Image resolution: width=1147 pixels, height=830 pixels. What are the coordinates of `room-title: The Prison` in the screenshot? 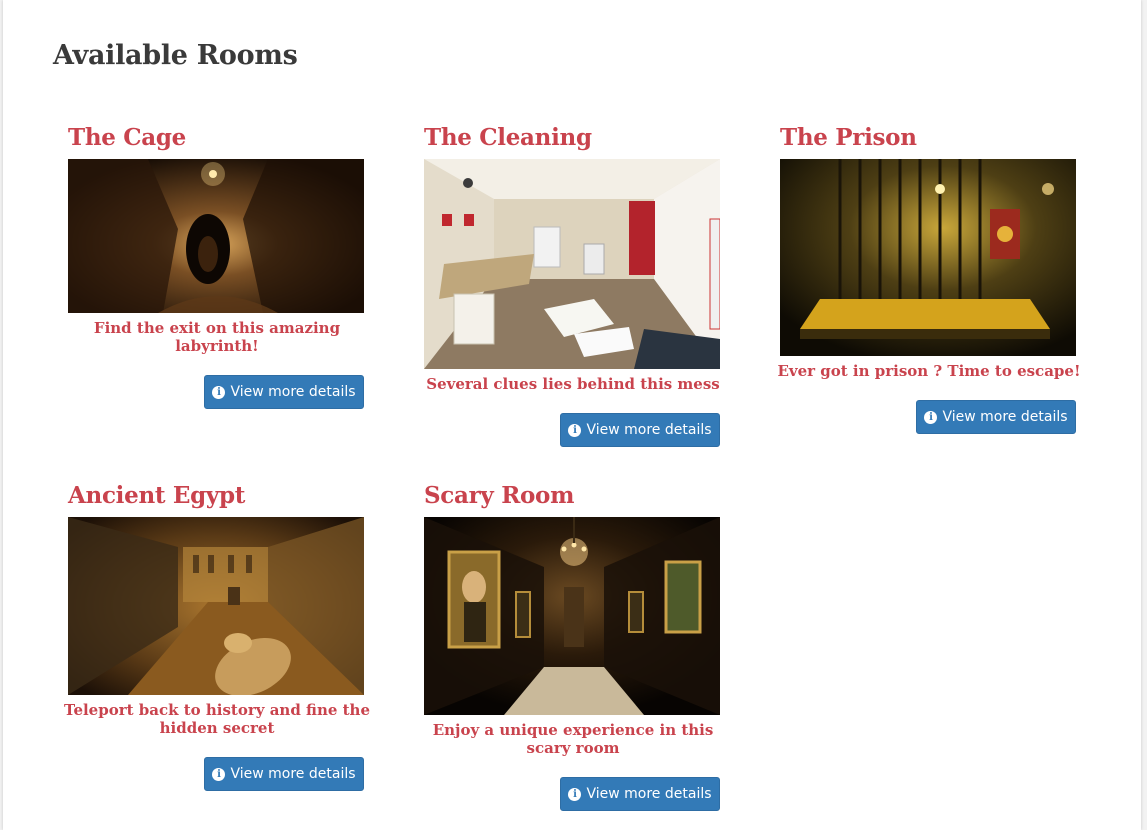 It's located at (929, 138).